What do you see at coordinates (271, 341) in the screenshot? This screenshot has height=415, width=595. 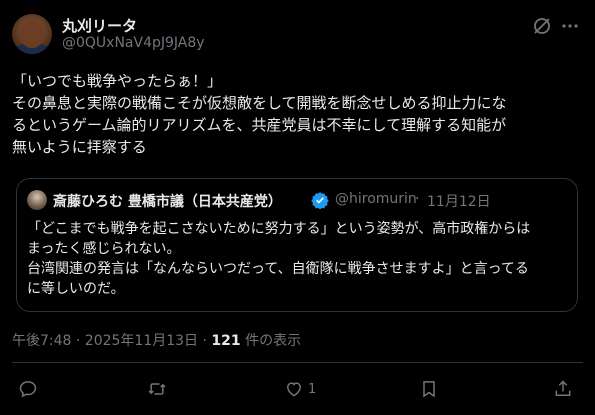 I see `views-label: 件の表示` at bounding box center [271, 341].